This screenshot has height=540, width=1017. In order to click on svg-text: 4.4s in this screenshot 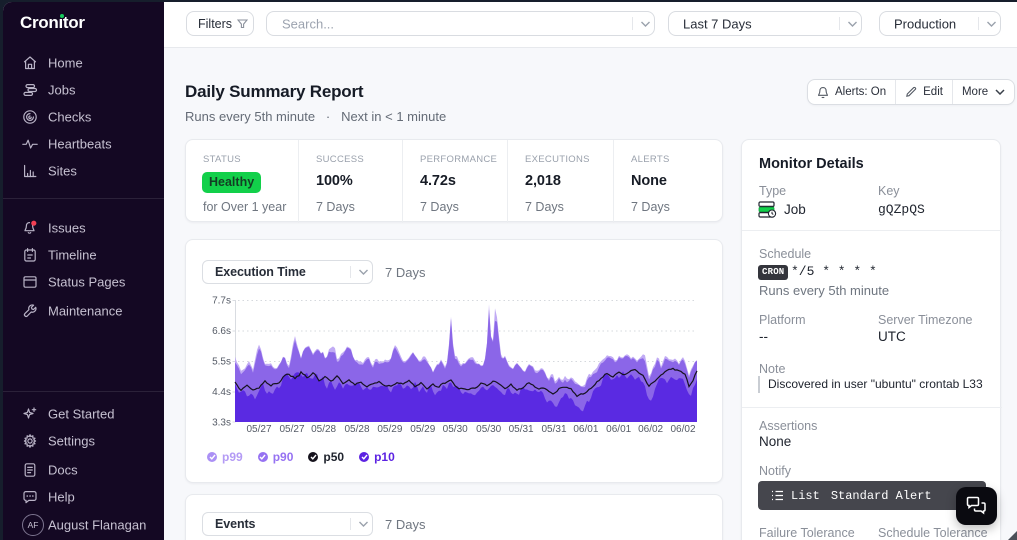, I will do `click(221, 392)`.